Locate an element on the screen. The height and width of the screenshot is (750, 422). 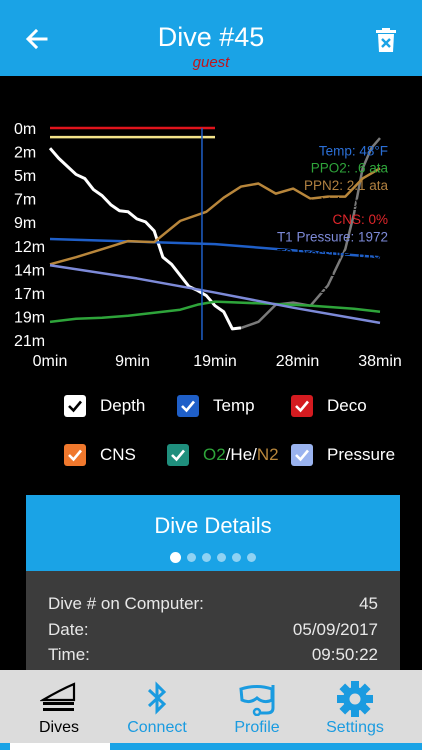
y-tick-label: 2m is located at coordinates (25, 153).